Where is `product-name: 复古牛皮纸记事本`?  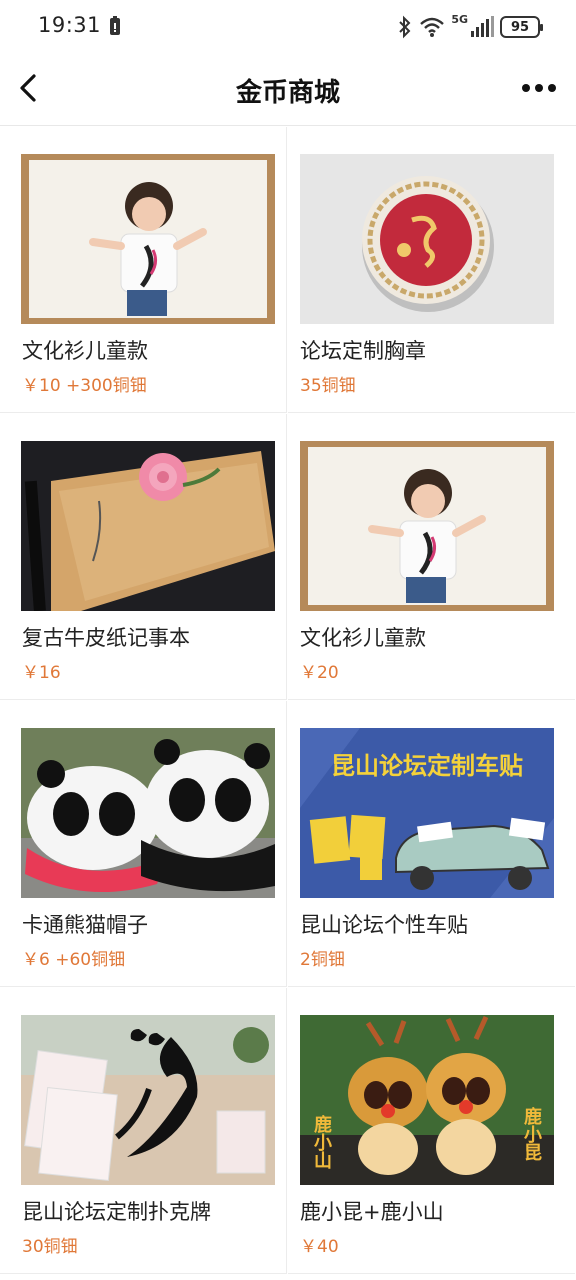
product-name: 复古牛皮纸记事本 is located at coordinates (106, 638).